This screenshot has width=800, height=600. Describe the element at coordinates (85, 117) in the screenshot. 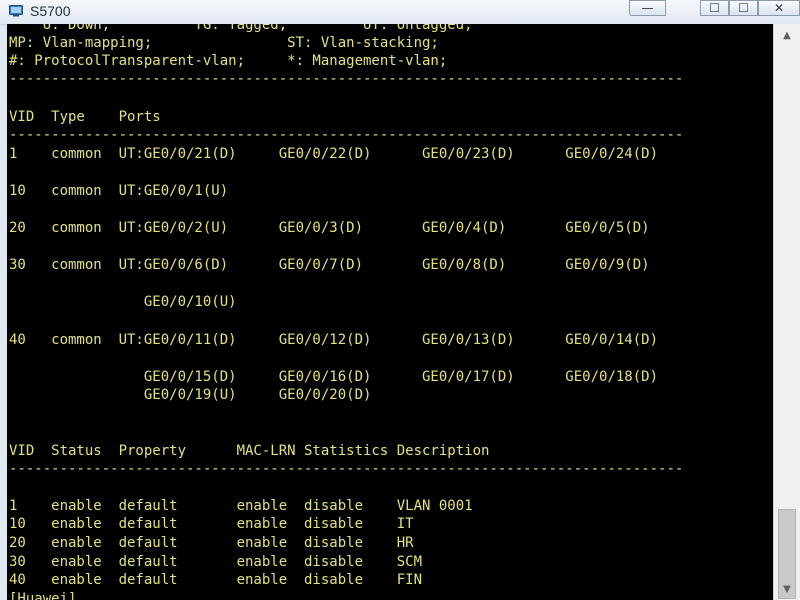

I see `port-table-header: VID Type Ports` at that location.